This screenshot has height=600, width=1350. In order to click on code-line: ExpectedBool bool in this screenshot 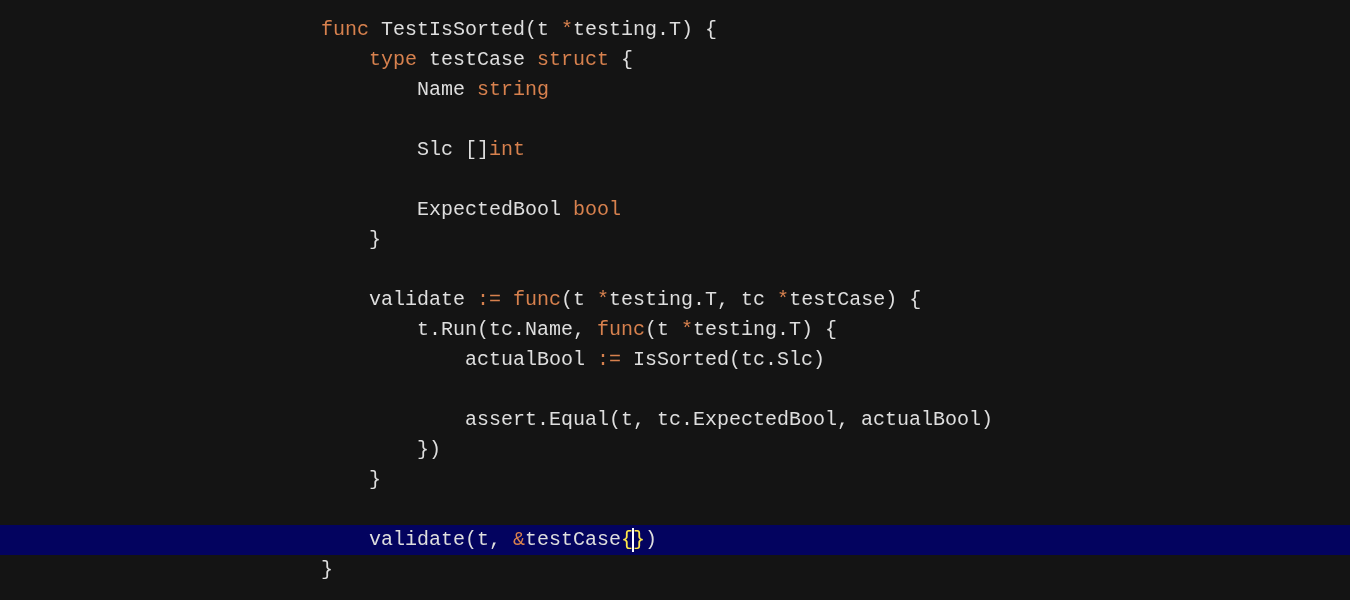, I will do `click(519, 210)`.